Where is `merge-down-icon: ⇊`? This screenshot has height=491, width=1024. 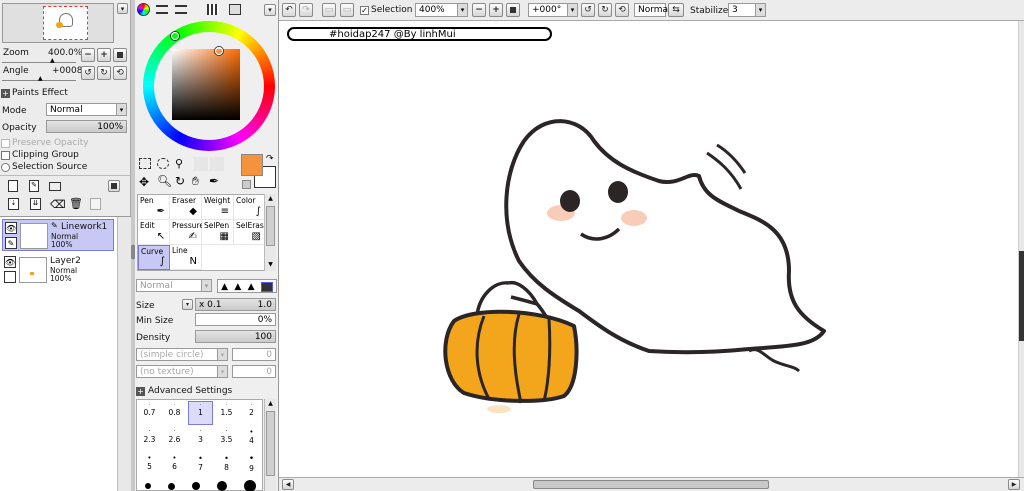 merge-down-icon: ⇊ is located at coordinates (35, 204).